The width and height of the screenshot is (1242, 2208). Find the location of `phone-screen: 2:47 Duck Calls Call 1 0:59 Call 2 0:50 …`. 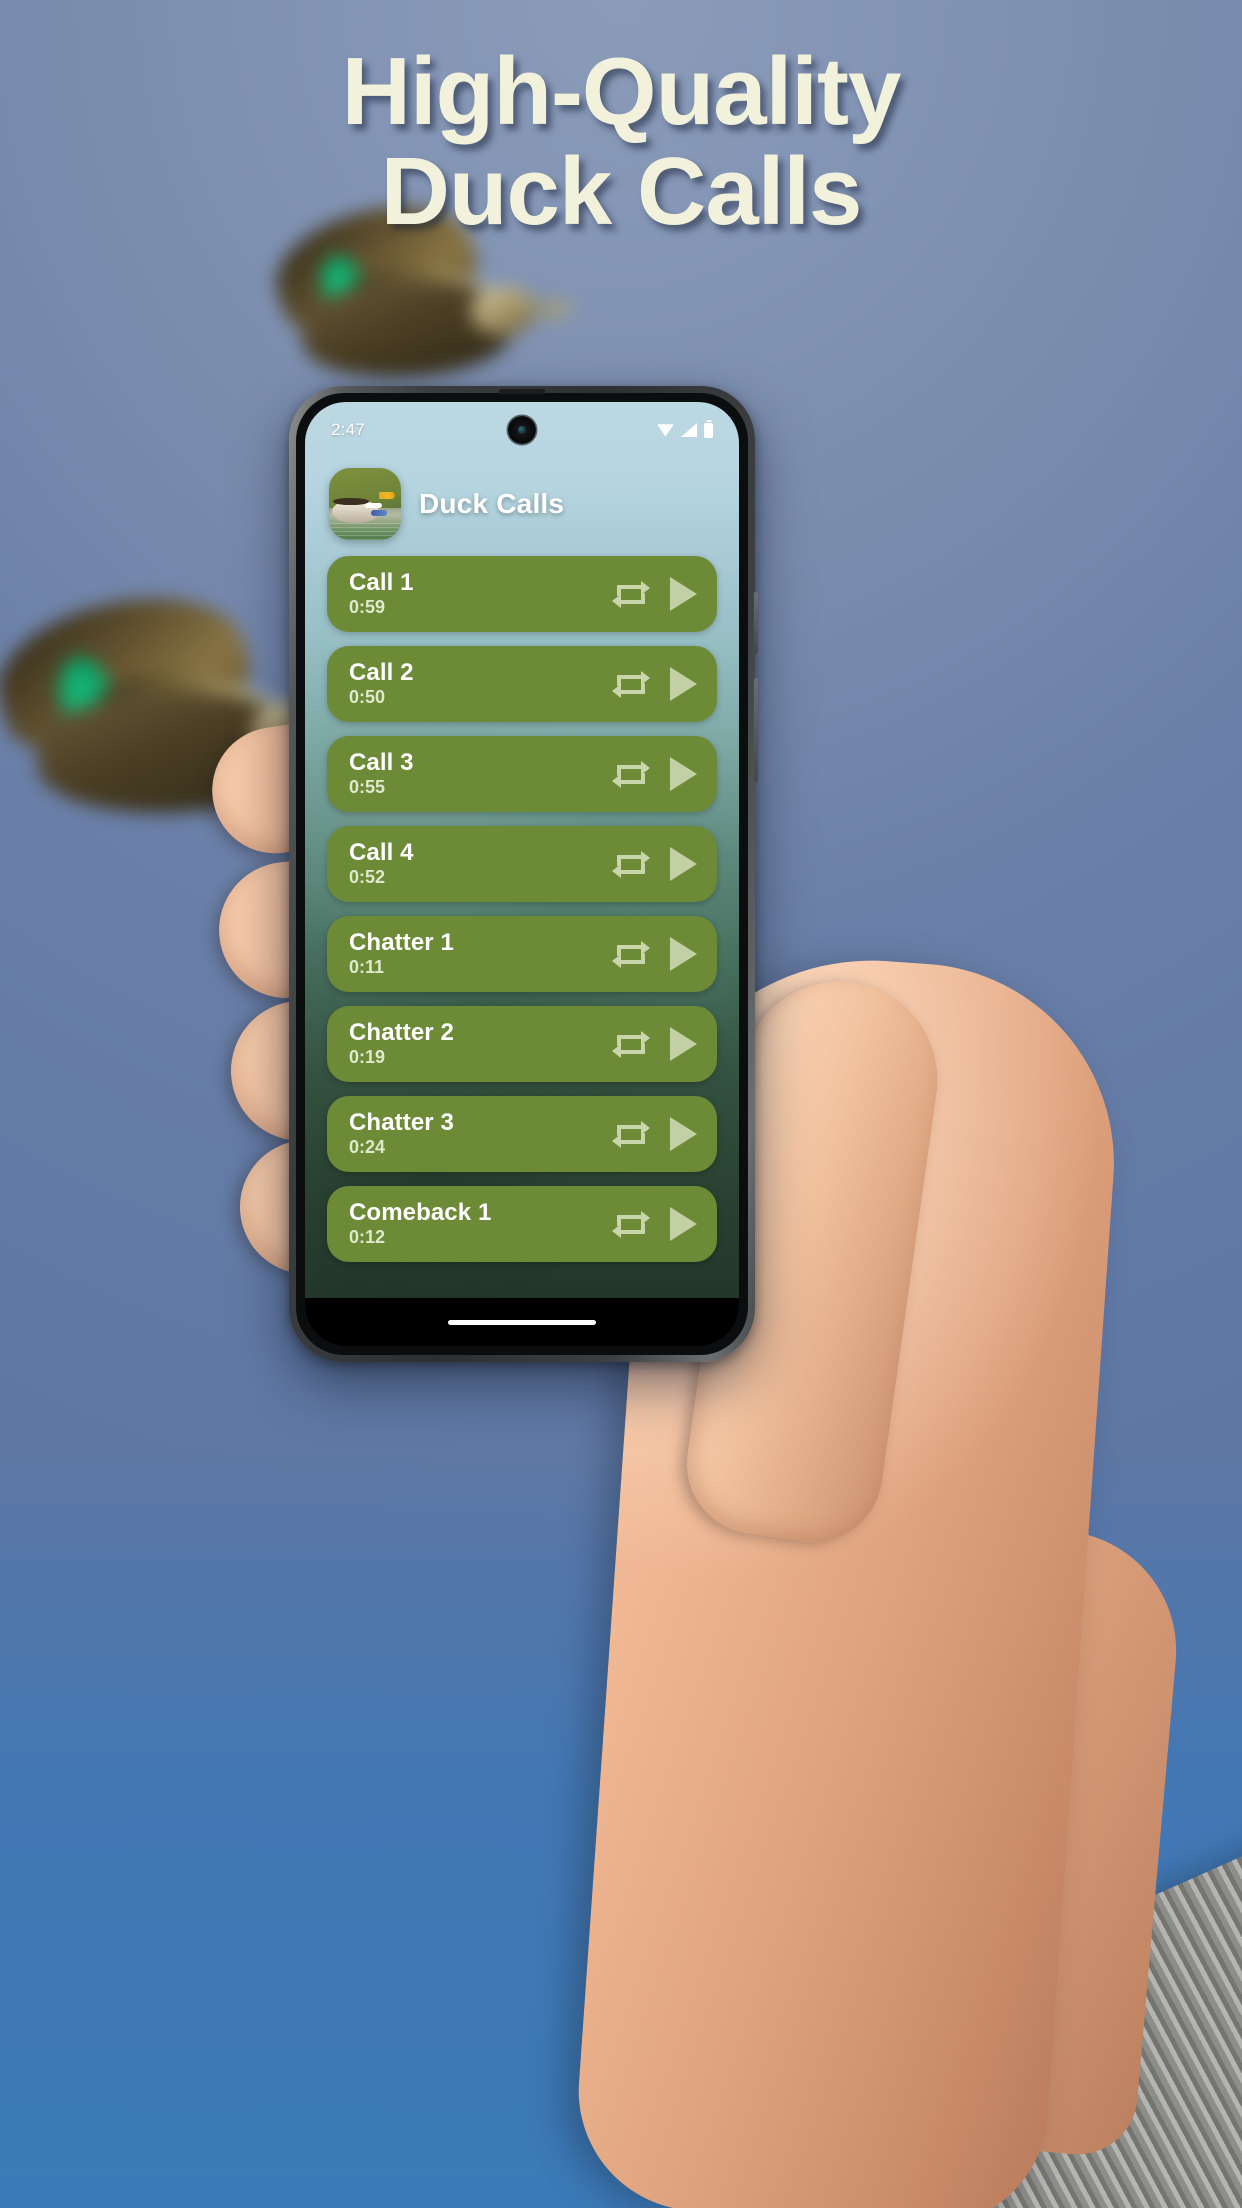

phone-screen: 2:47 Duck Calls Call 1 0:59 Call 2 0:50 … is located at coordinates (522, 874).